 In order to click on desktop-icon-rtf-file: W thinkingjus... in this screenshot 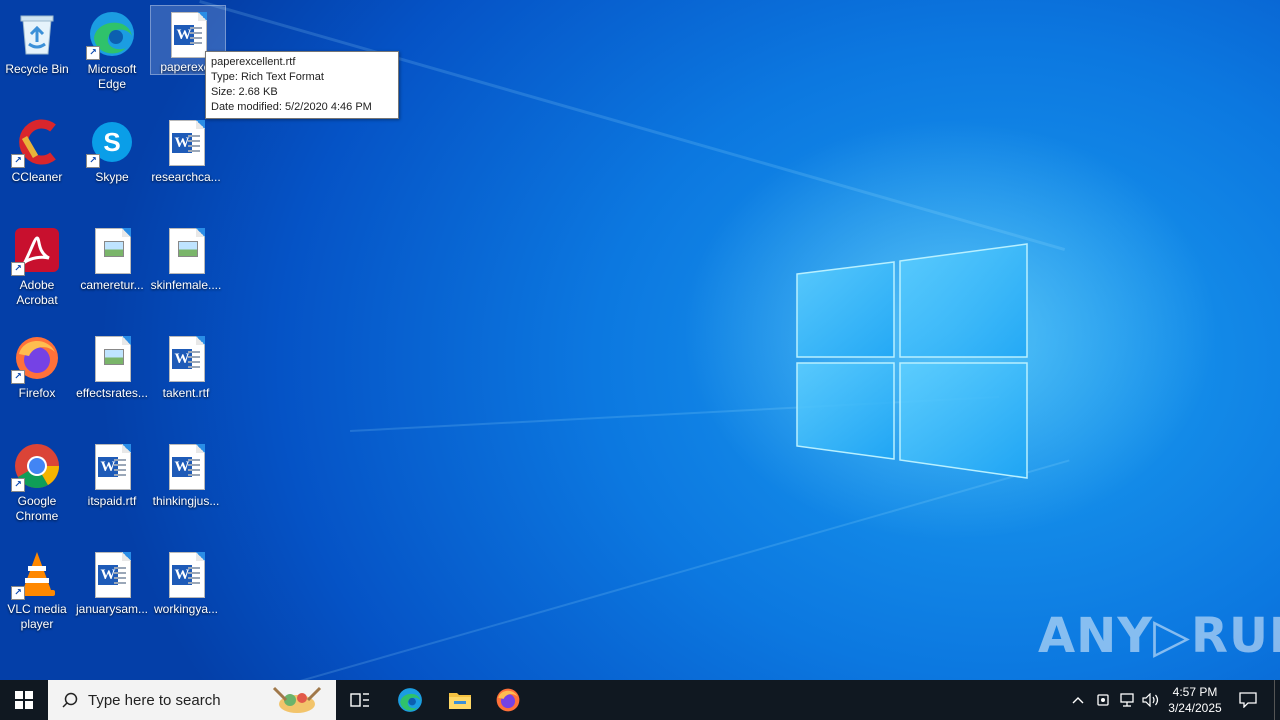, I will do `click(186, 490)`.